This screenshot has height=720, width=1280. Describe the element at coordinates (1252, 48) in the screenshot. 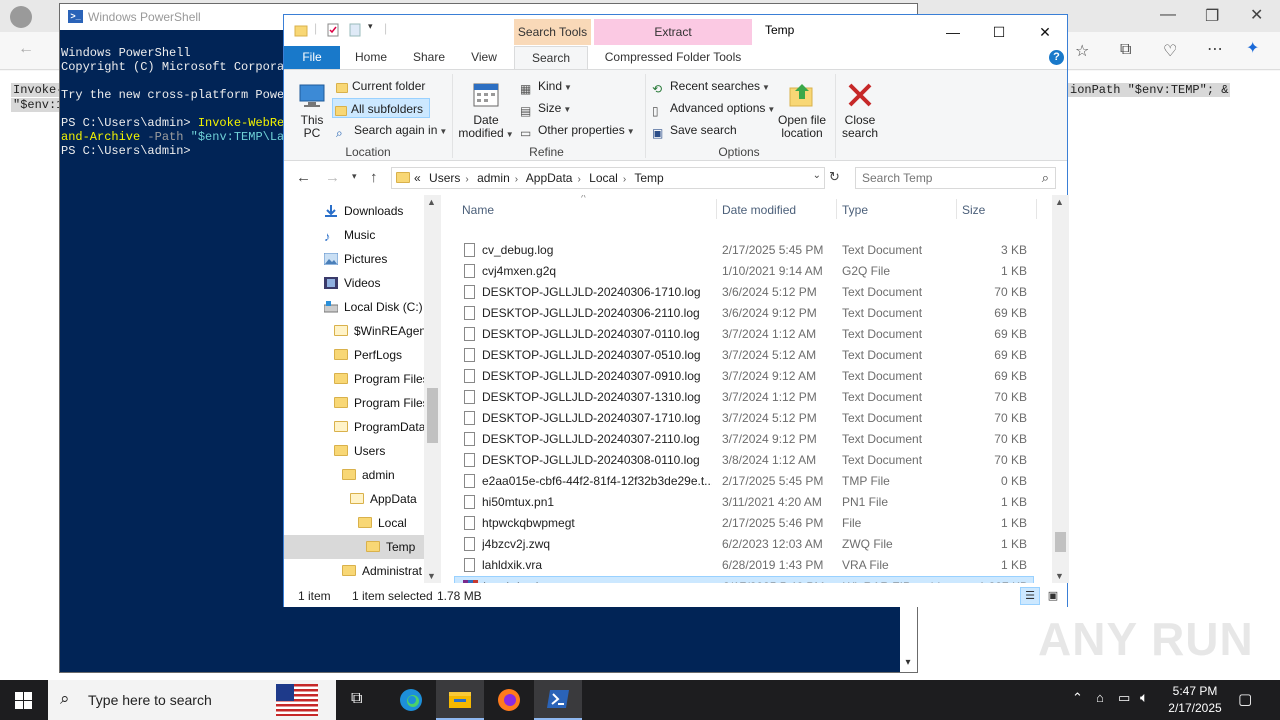

I see `copilot-icon: ✦` at that location.